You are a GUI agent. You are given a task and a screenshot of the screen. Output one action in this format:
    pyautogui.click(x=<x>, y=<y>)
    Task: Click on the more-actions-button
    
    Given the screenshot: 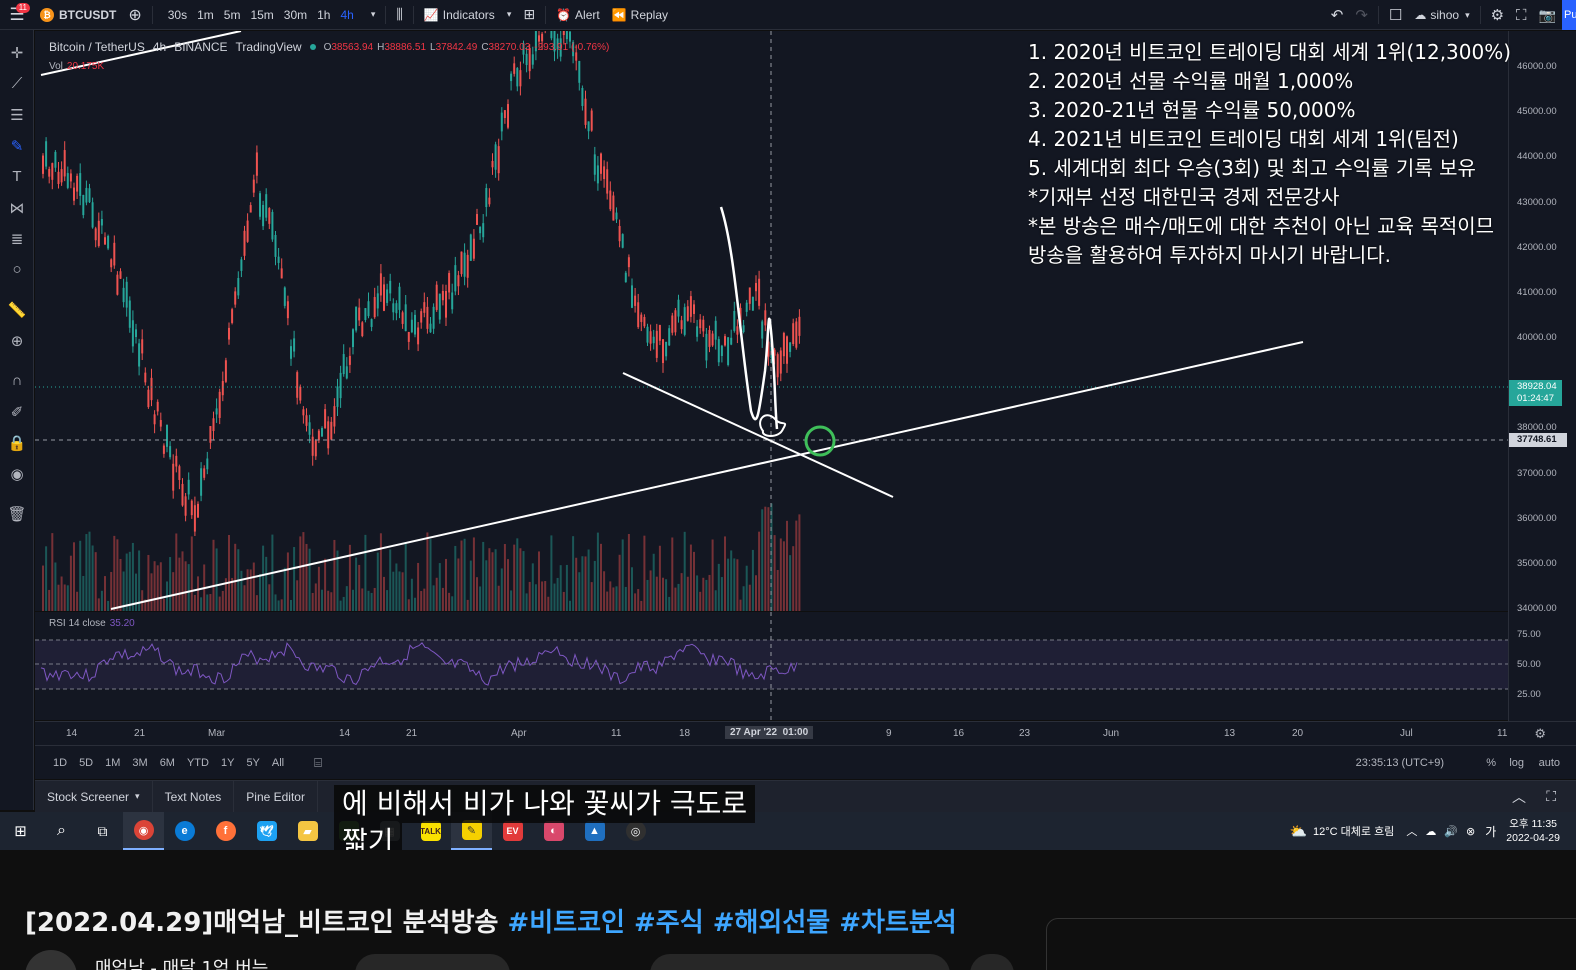 What is the action you would take?
    pyautogui.click(x=992, y=962)
    